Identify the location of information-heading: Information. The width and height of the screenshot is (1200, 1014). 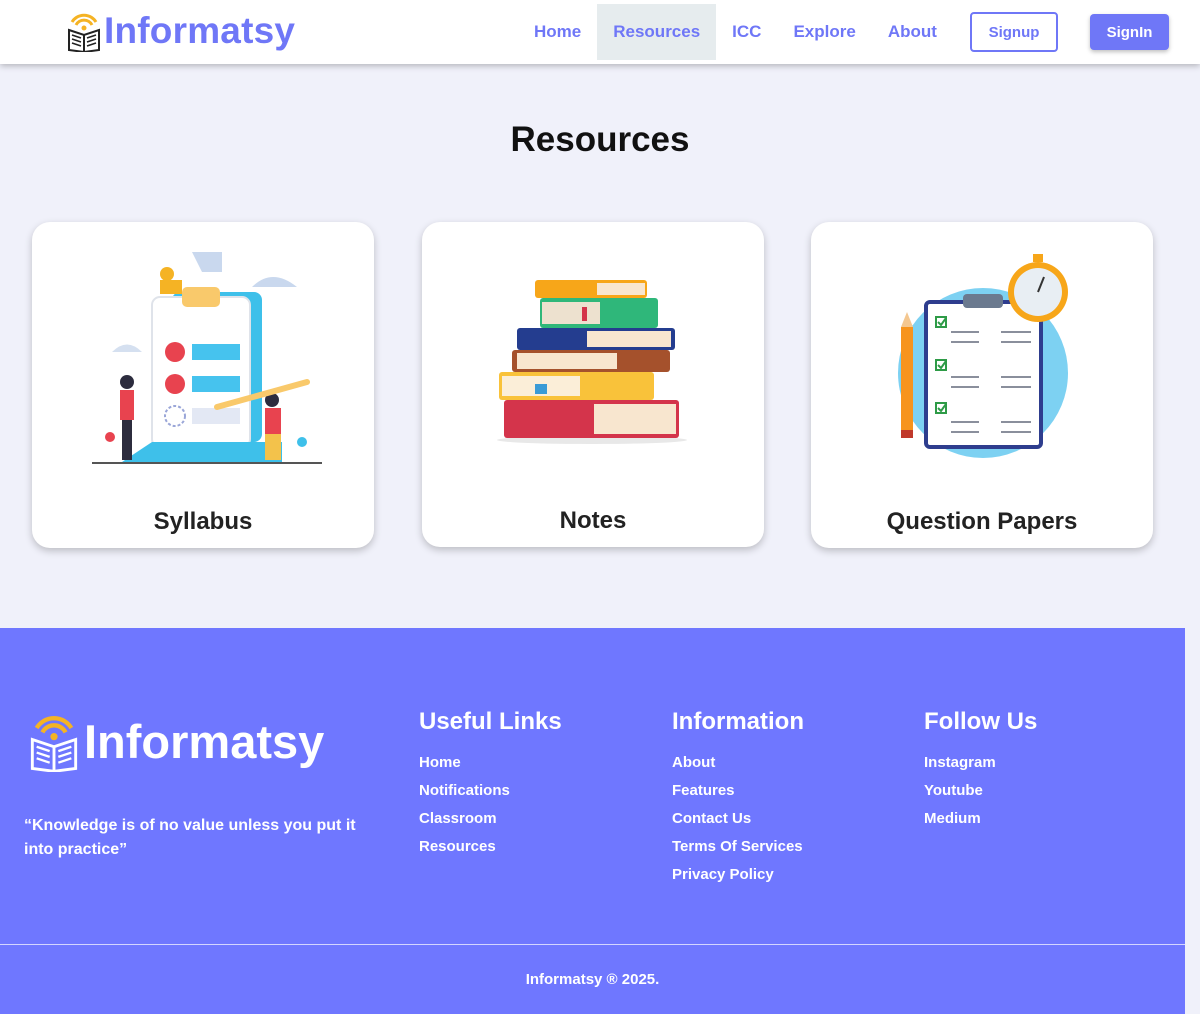
(738, 721).